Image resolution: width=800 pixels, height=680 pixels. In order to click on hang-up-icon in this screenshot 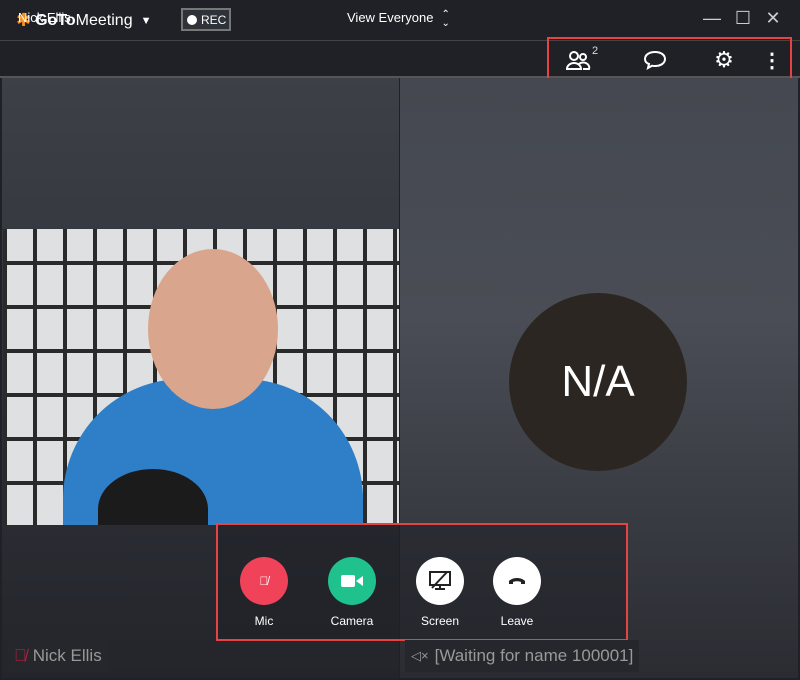, I will do `click(517, 581)`.